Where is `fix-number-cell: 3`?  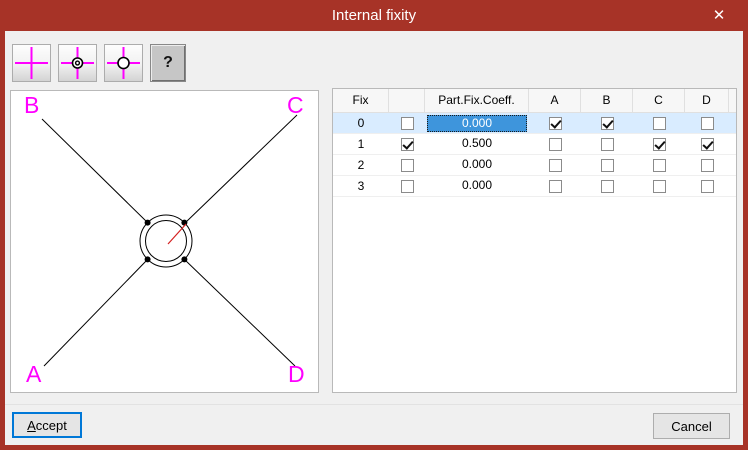 fix-number-cell: 3 is located at coordinates (361, 186).